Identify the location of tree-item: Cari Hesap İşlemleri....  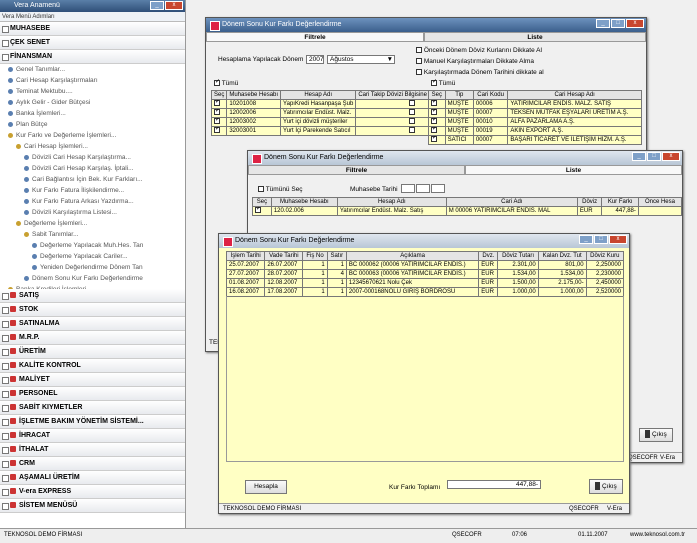
(92, 146).